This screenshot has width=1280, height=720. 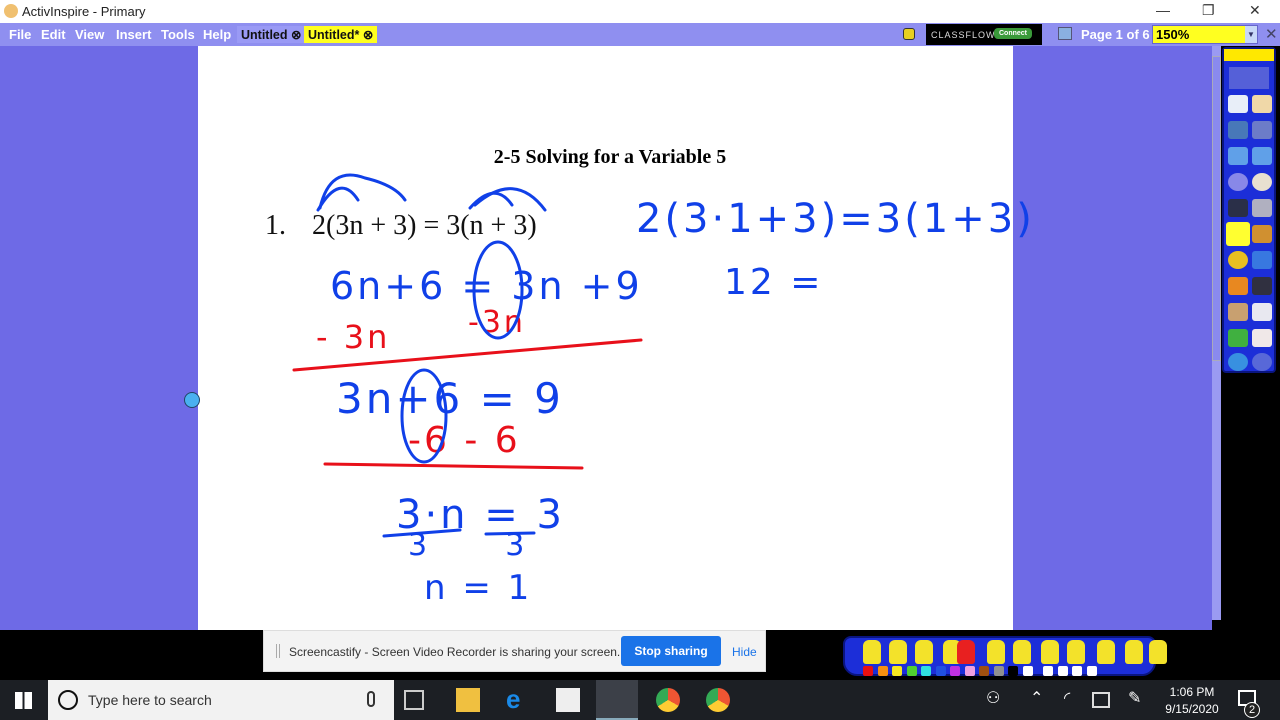 I want to click on help-icon, so click(x=1262, y=182).